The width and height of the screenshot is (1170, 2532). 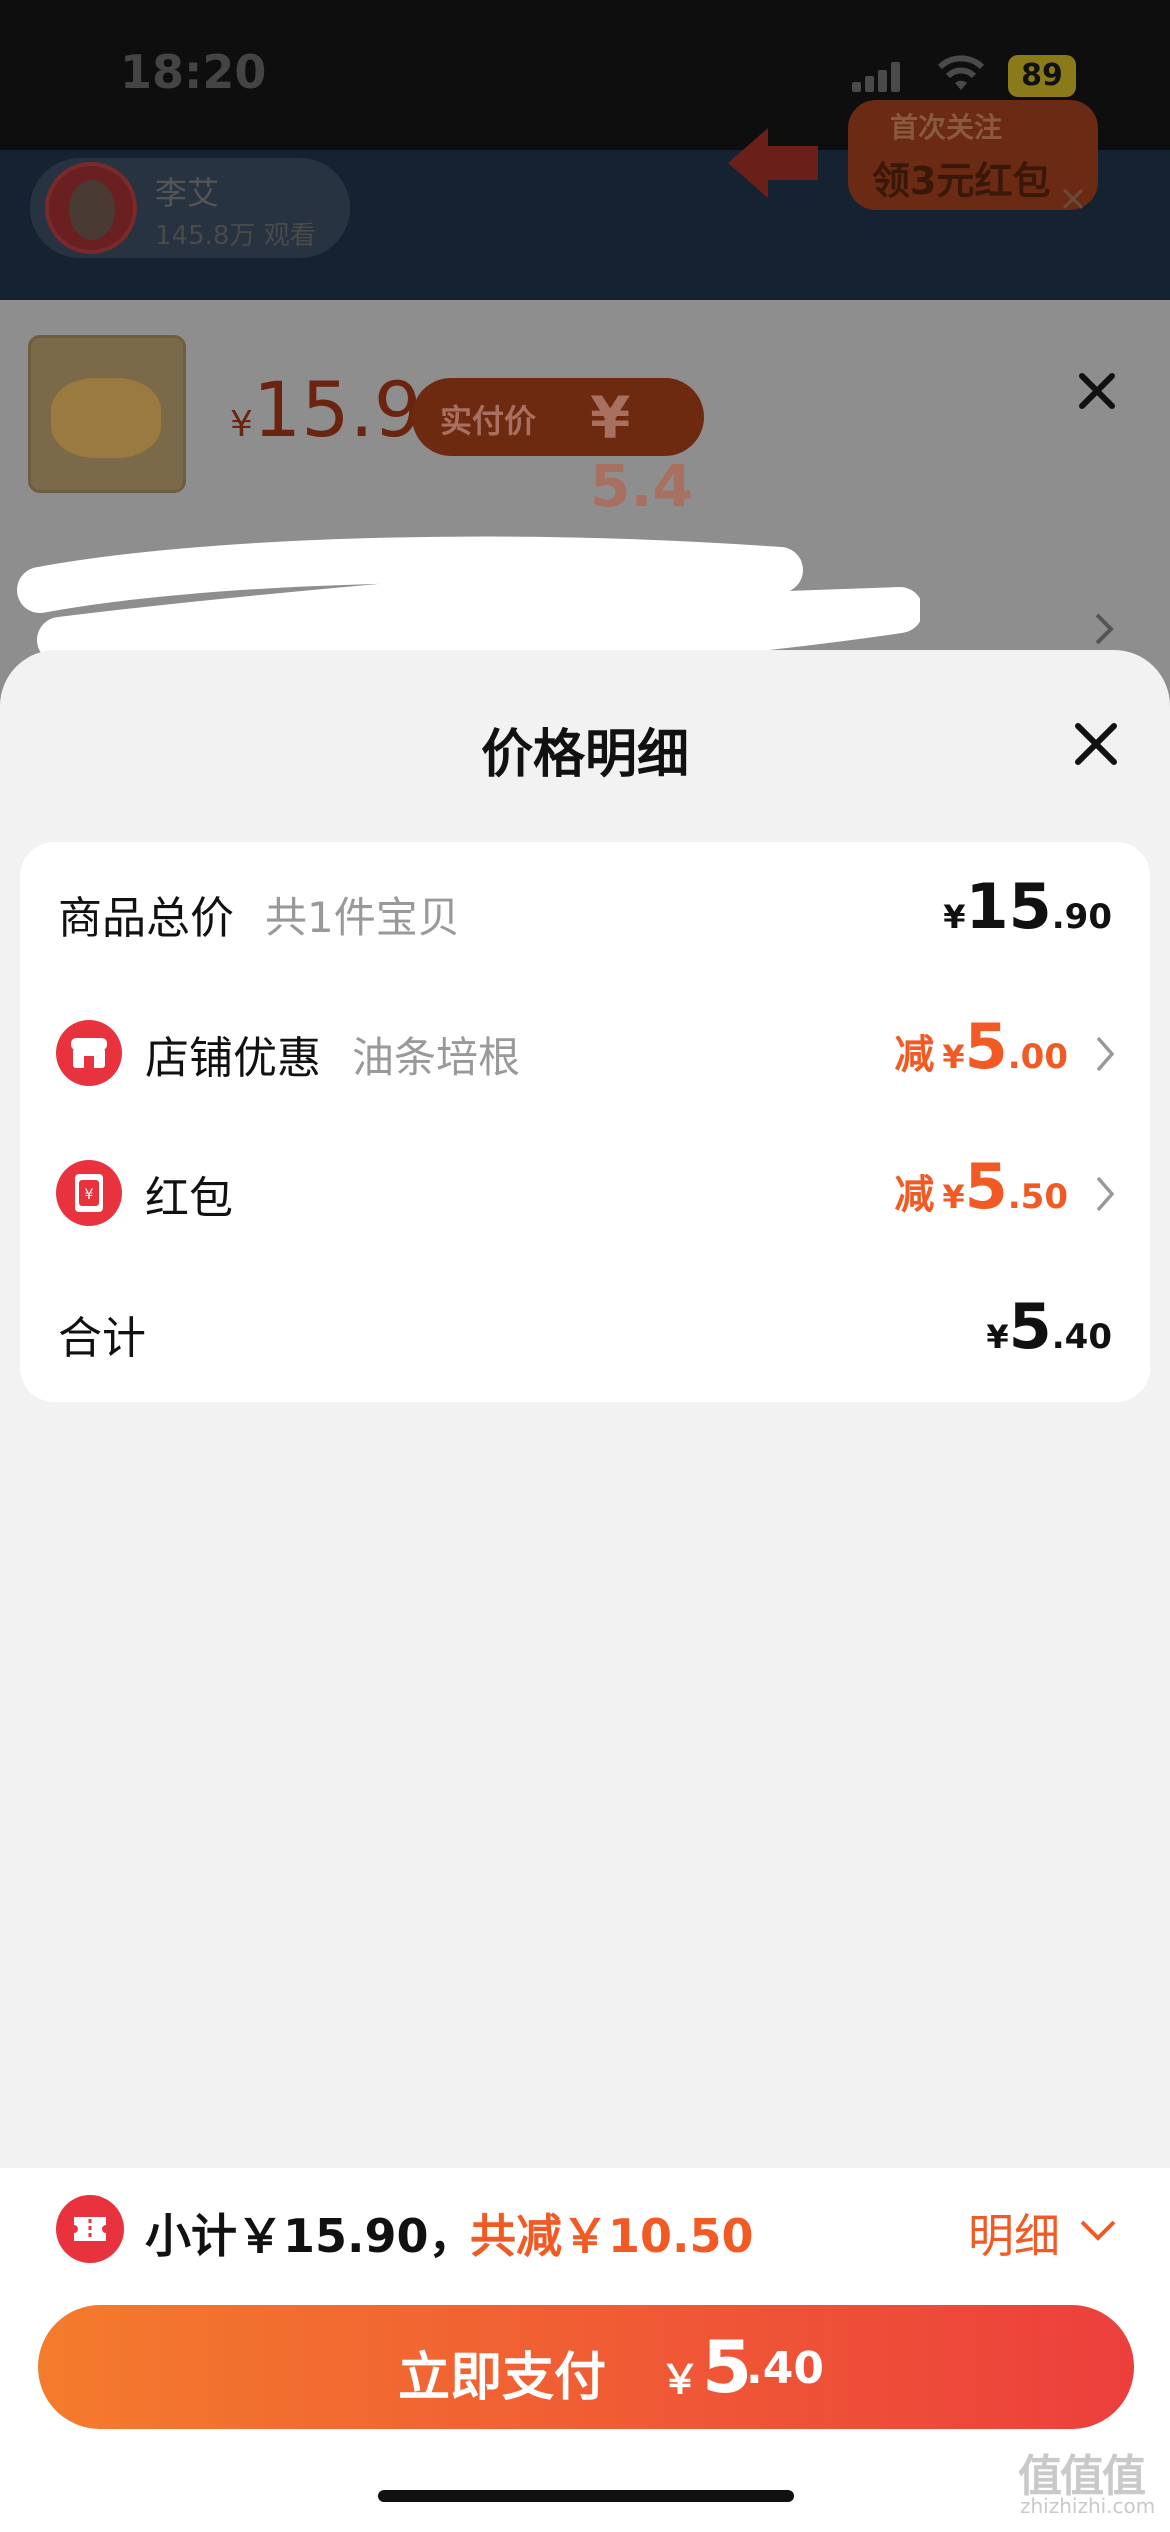 I want to click on paid-value: ¥ 5.4, so click(x=641, y=452).